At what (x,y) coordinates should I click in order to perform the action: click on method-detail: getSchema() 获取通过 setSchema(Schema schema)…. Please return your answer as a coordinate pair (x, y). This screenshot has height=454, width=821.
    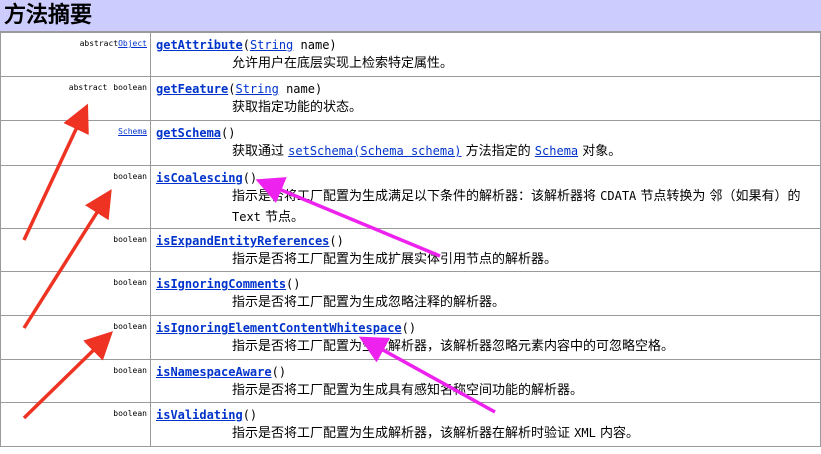
    Looking at the image, I should click on (485, 143).